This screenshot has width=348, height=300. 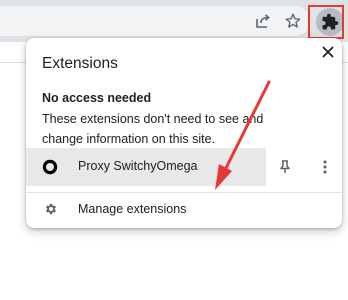 I want to click on extension-item-proxy-switchyomega: Proxy SwitchyOmega, so click(x=184, y=167).